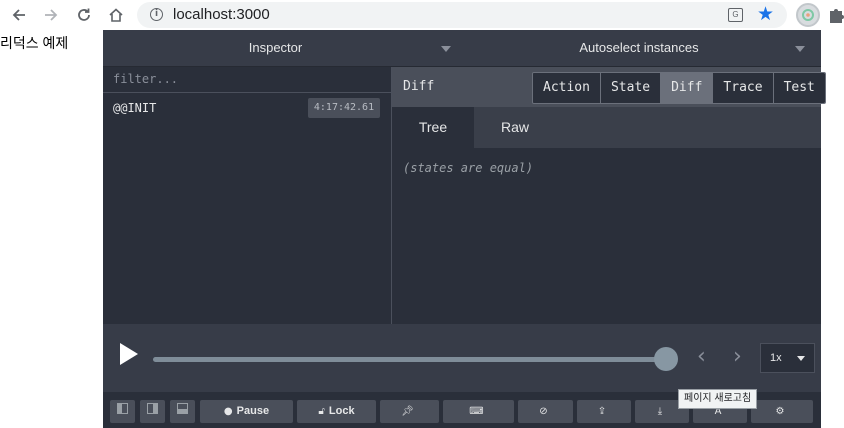 This screenshot has width=844, height=428. Describe the element at coordinates (787, 358) in the screenshot. I see `speed-select: 1x` at that location.